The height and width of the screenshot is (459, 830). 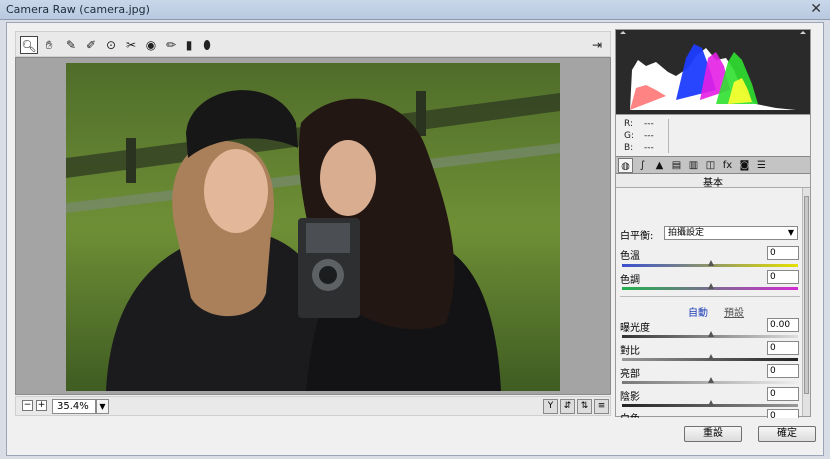 What do you see at coordinates (783, 325) in the screenshot?
I see `exposure-field: 0.00` at bounding box center [783, 325].